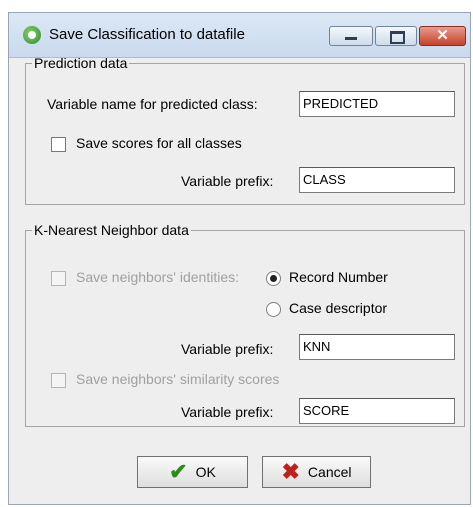 The height and width of the screenshot is (507, 473). Describe the element at coordinates (58, 278) in the screenshot. I see `save-identities-checkbox` at that location.